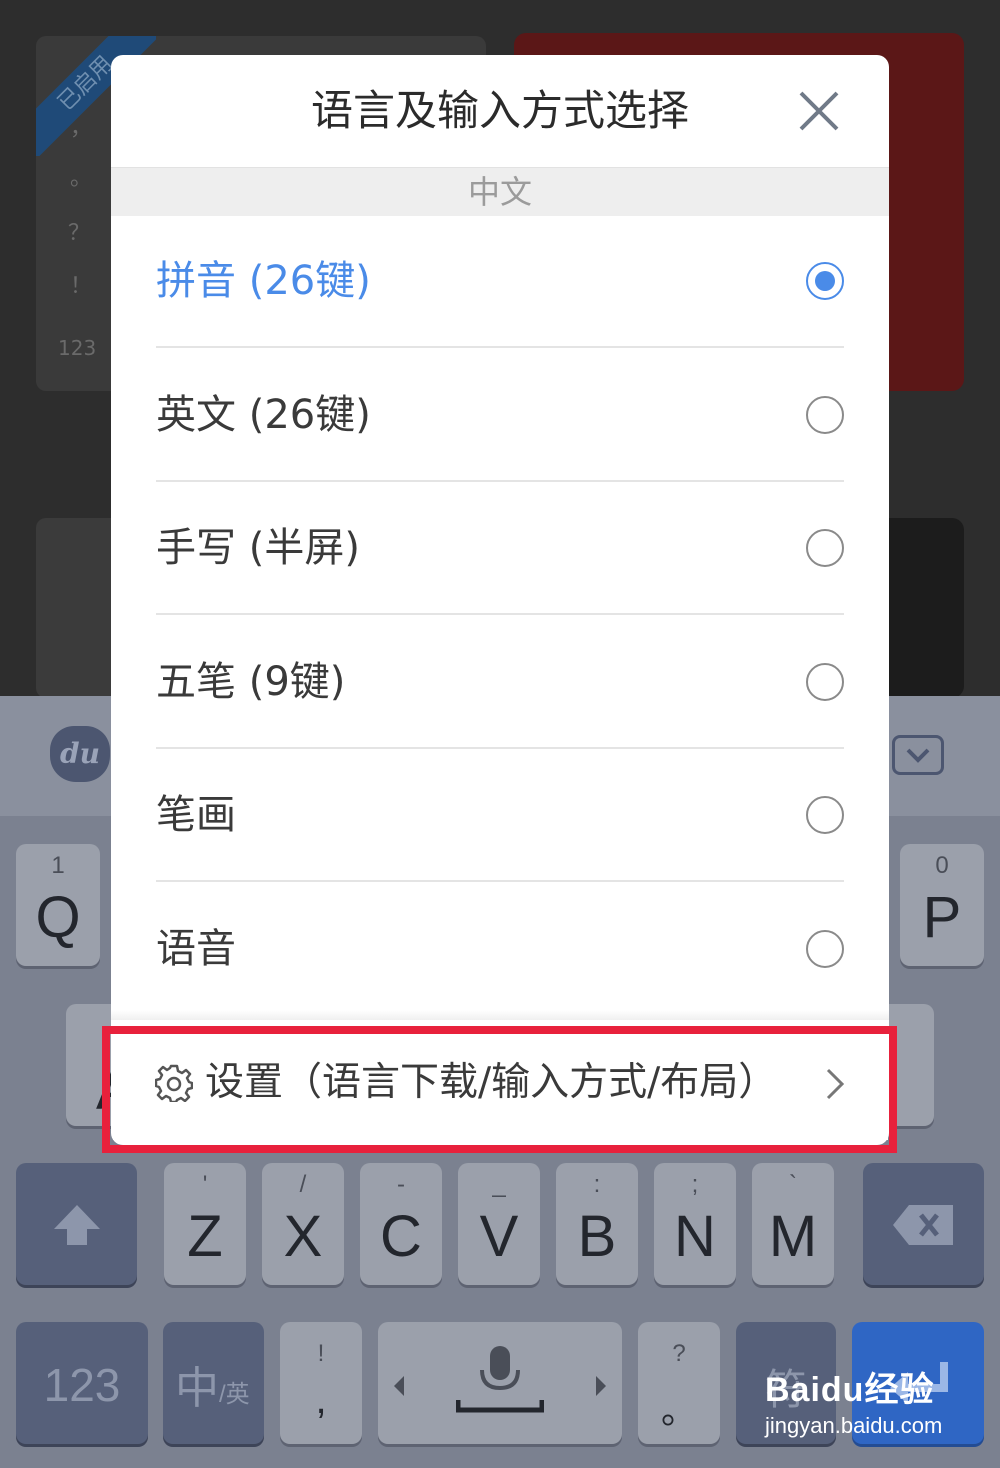 The width and height of the screenshot is (1000, 1468). What do you see at coordinates (81, 128) in the screenshot?
I see `bg-symbol: ，` at bounding box center [81, 128].